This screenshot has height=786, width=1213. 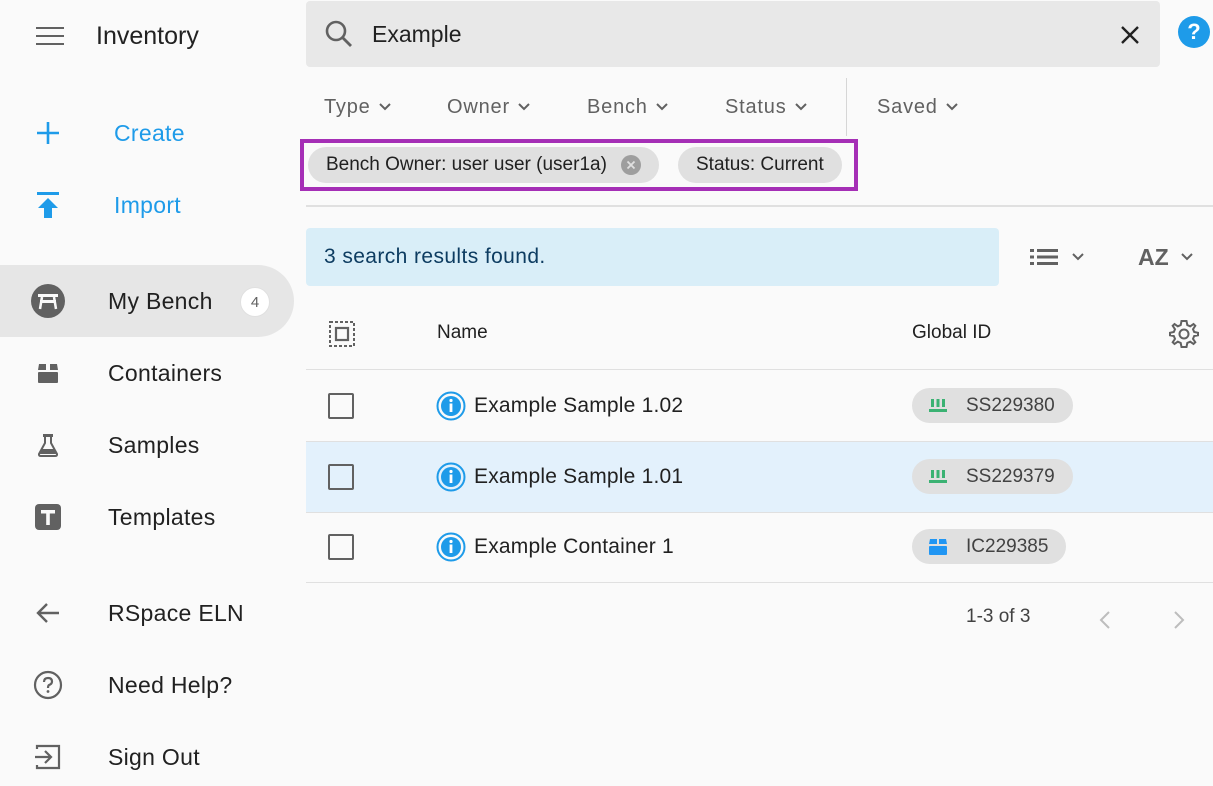 I want to click on import-label: Import, so click(x=147, y=204).